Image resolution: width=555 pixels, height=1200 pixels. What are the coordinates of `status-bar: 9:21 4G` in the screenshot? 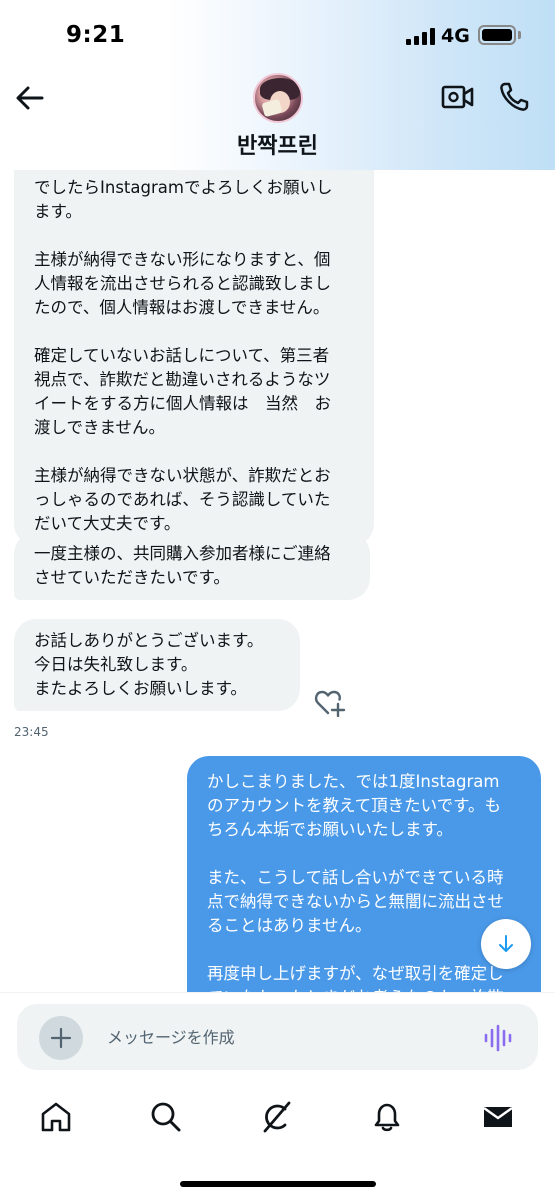 It's located at (277, 36).